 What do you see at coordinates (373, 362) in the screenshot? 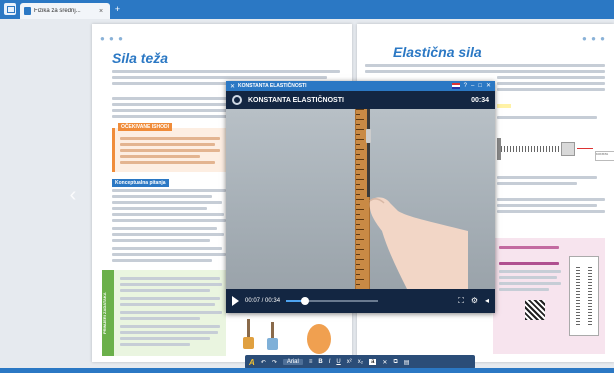
I see `highlight-icon: a` at bounding box center [373, 362].